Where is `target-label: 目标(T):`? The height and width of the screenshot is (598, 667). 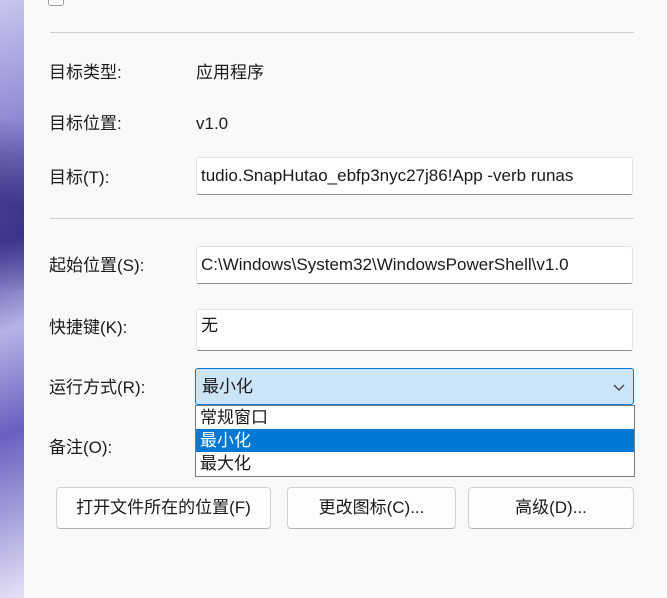 target-label: 目标(T): is located at coordinates (79, 177).